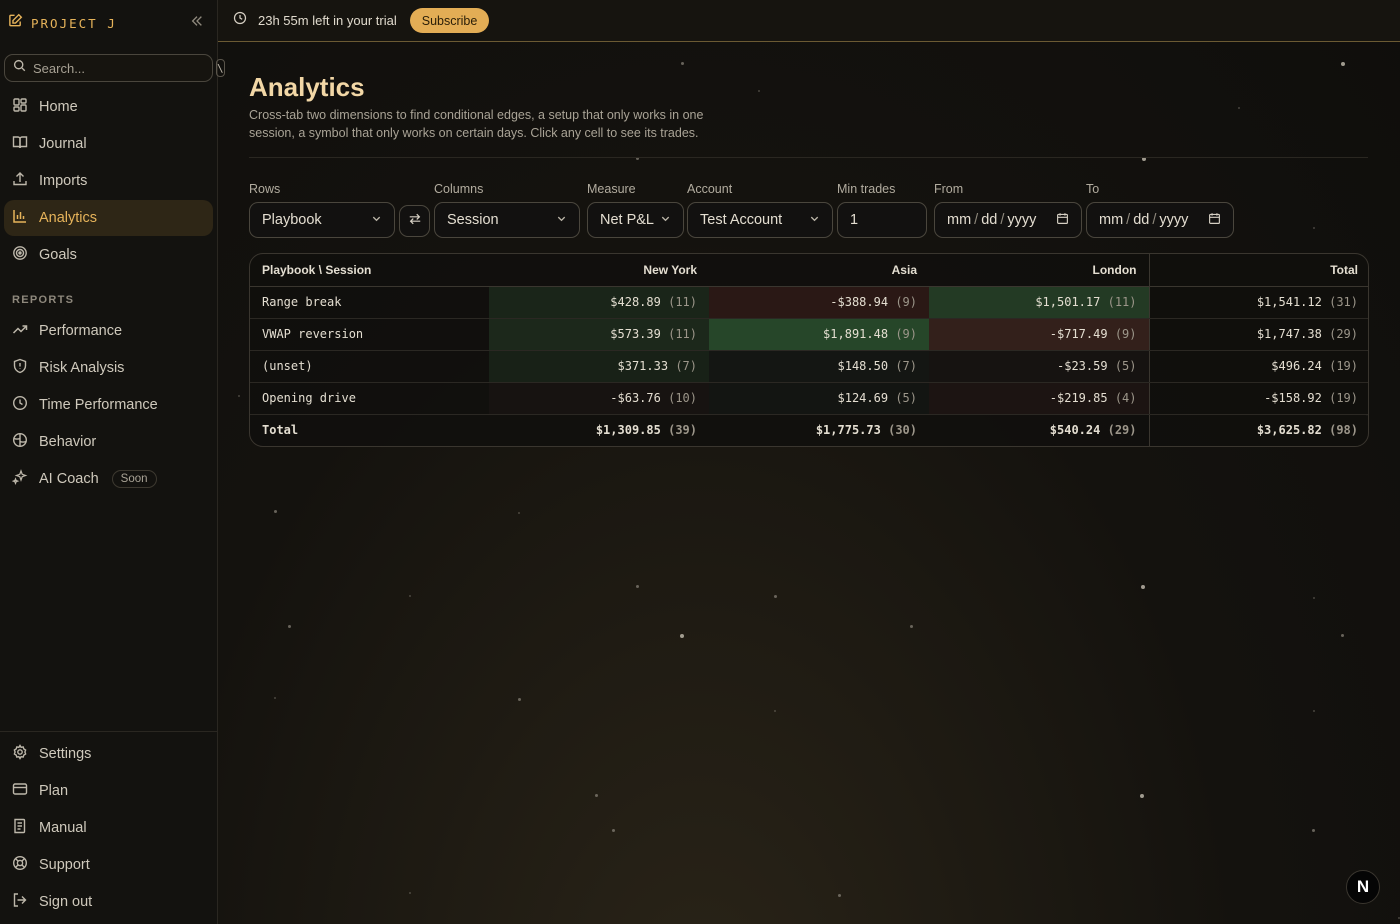 This screenshot has width=1400, height=924. I want to click on table-cell: -$63.76 (10), so click(599, 398).